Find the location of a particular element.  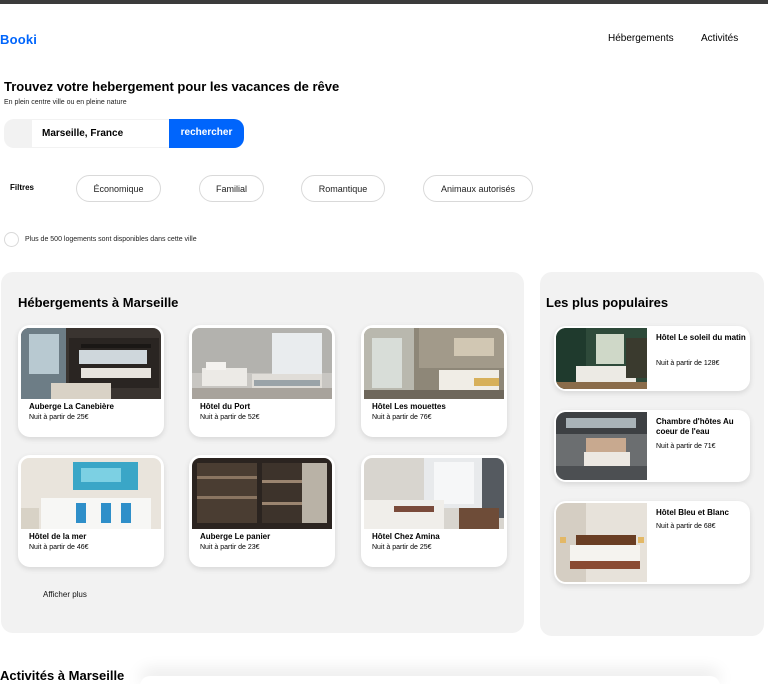

info-icon is located at coordinates (11, 239).